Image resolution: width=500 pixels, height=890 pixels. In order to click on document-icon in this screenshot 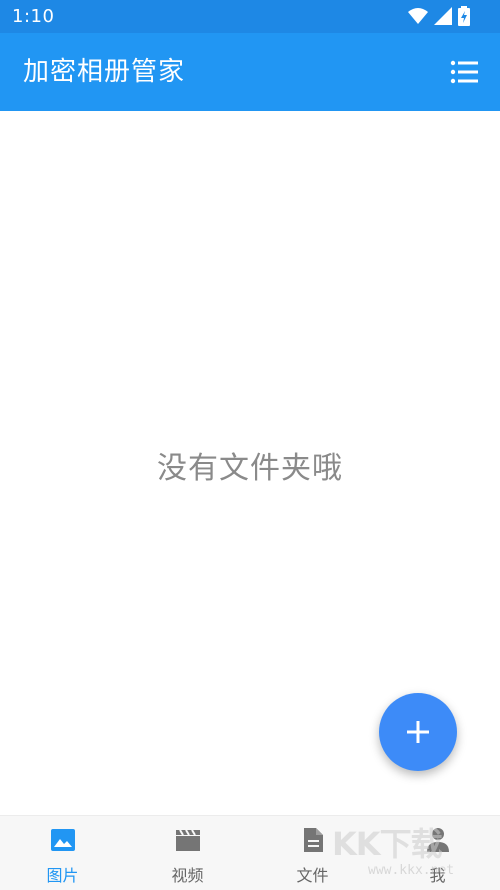, I will do `click(313, 840)`.